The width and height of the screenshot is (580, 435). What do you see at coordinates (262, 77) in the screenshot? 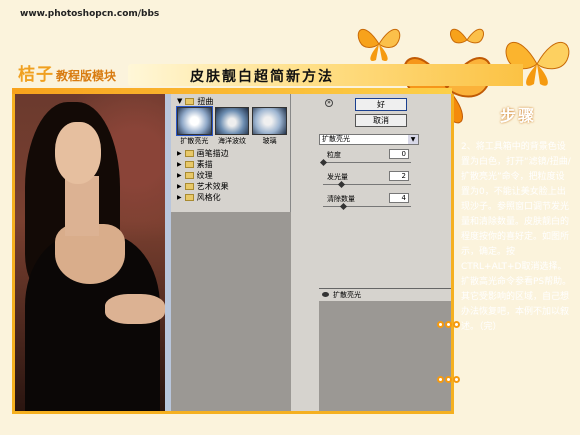
I see `page-title: 皮肤靓白超简新方法` at bounding box center [262, 77].